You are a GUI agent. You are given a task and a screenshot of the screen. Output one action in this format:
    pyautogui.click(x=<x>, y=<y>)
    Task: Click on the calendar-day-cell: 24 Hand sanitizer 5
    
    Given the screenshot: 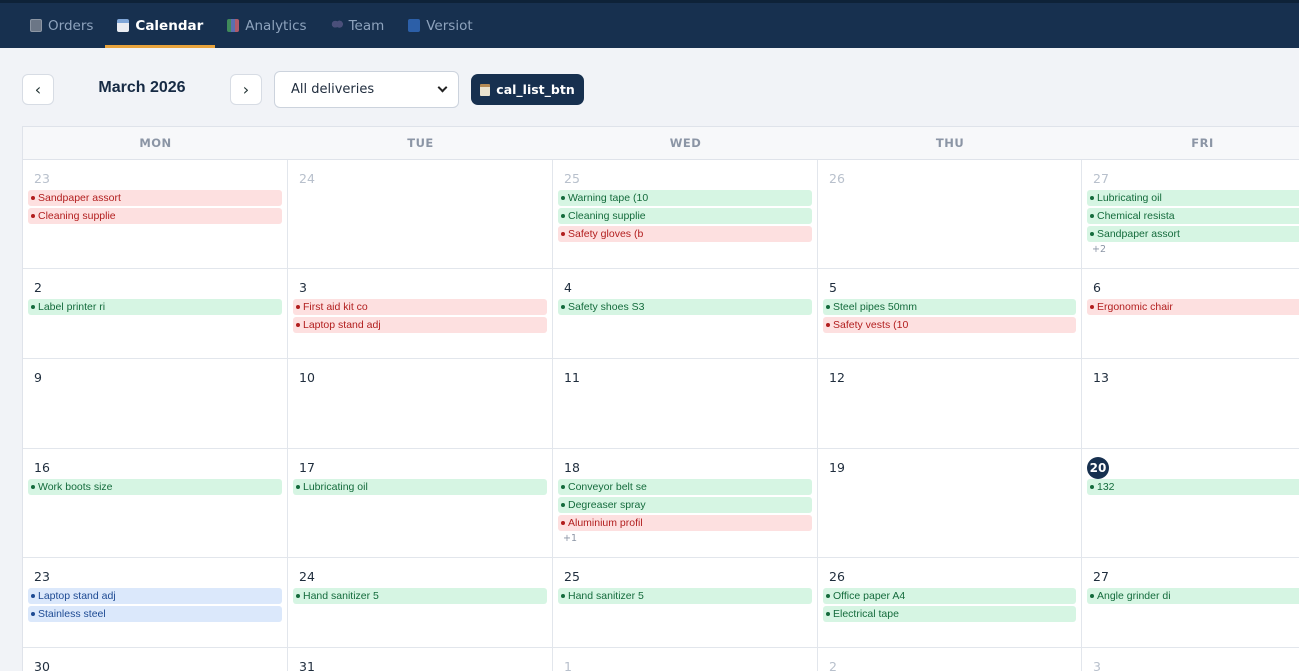 What is the action you would take?
    pyautogui.click(x=420, y=602)
    